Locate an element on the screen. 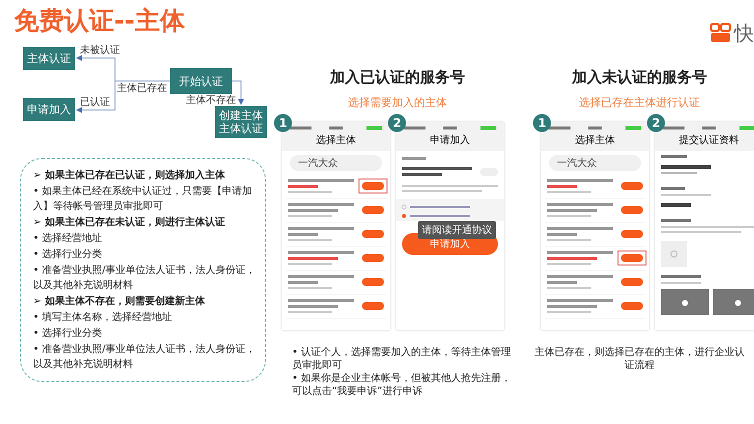 Image resolution: width=754 pixels, height=424 pixels. note-text: 主体已存在，则选择已存在的主体，进行企业认证流程 is located at coordinates (640, 359).